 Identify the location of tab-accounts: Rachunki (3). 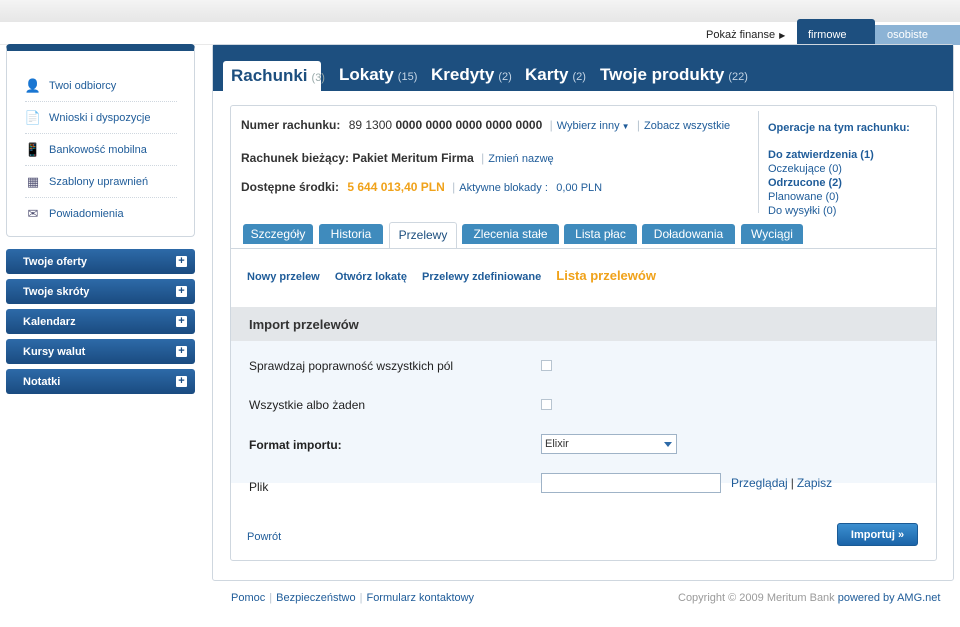
(274, 76).